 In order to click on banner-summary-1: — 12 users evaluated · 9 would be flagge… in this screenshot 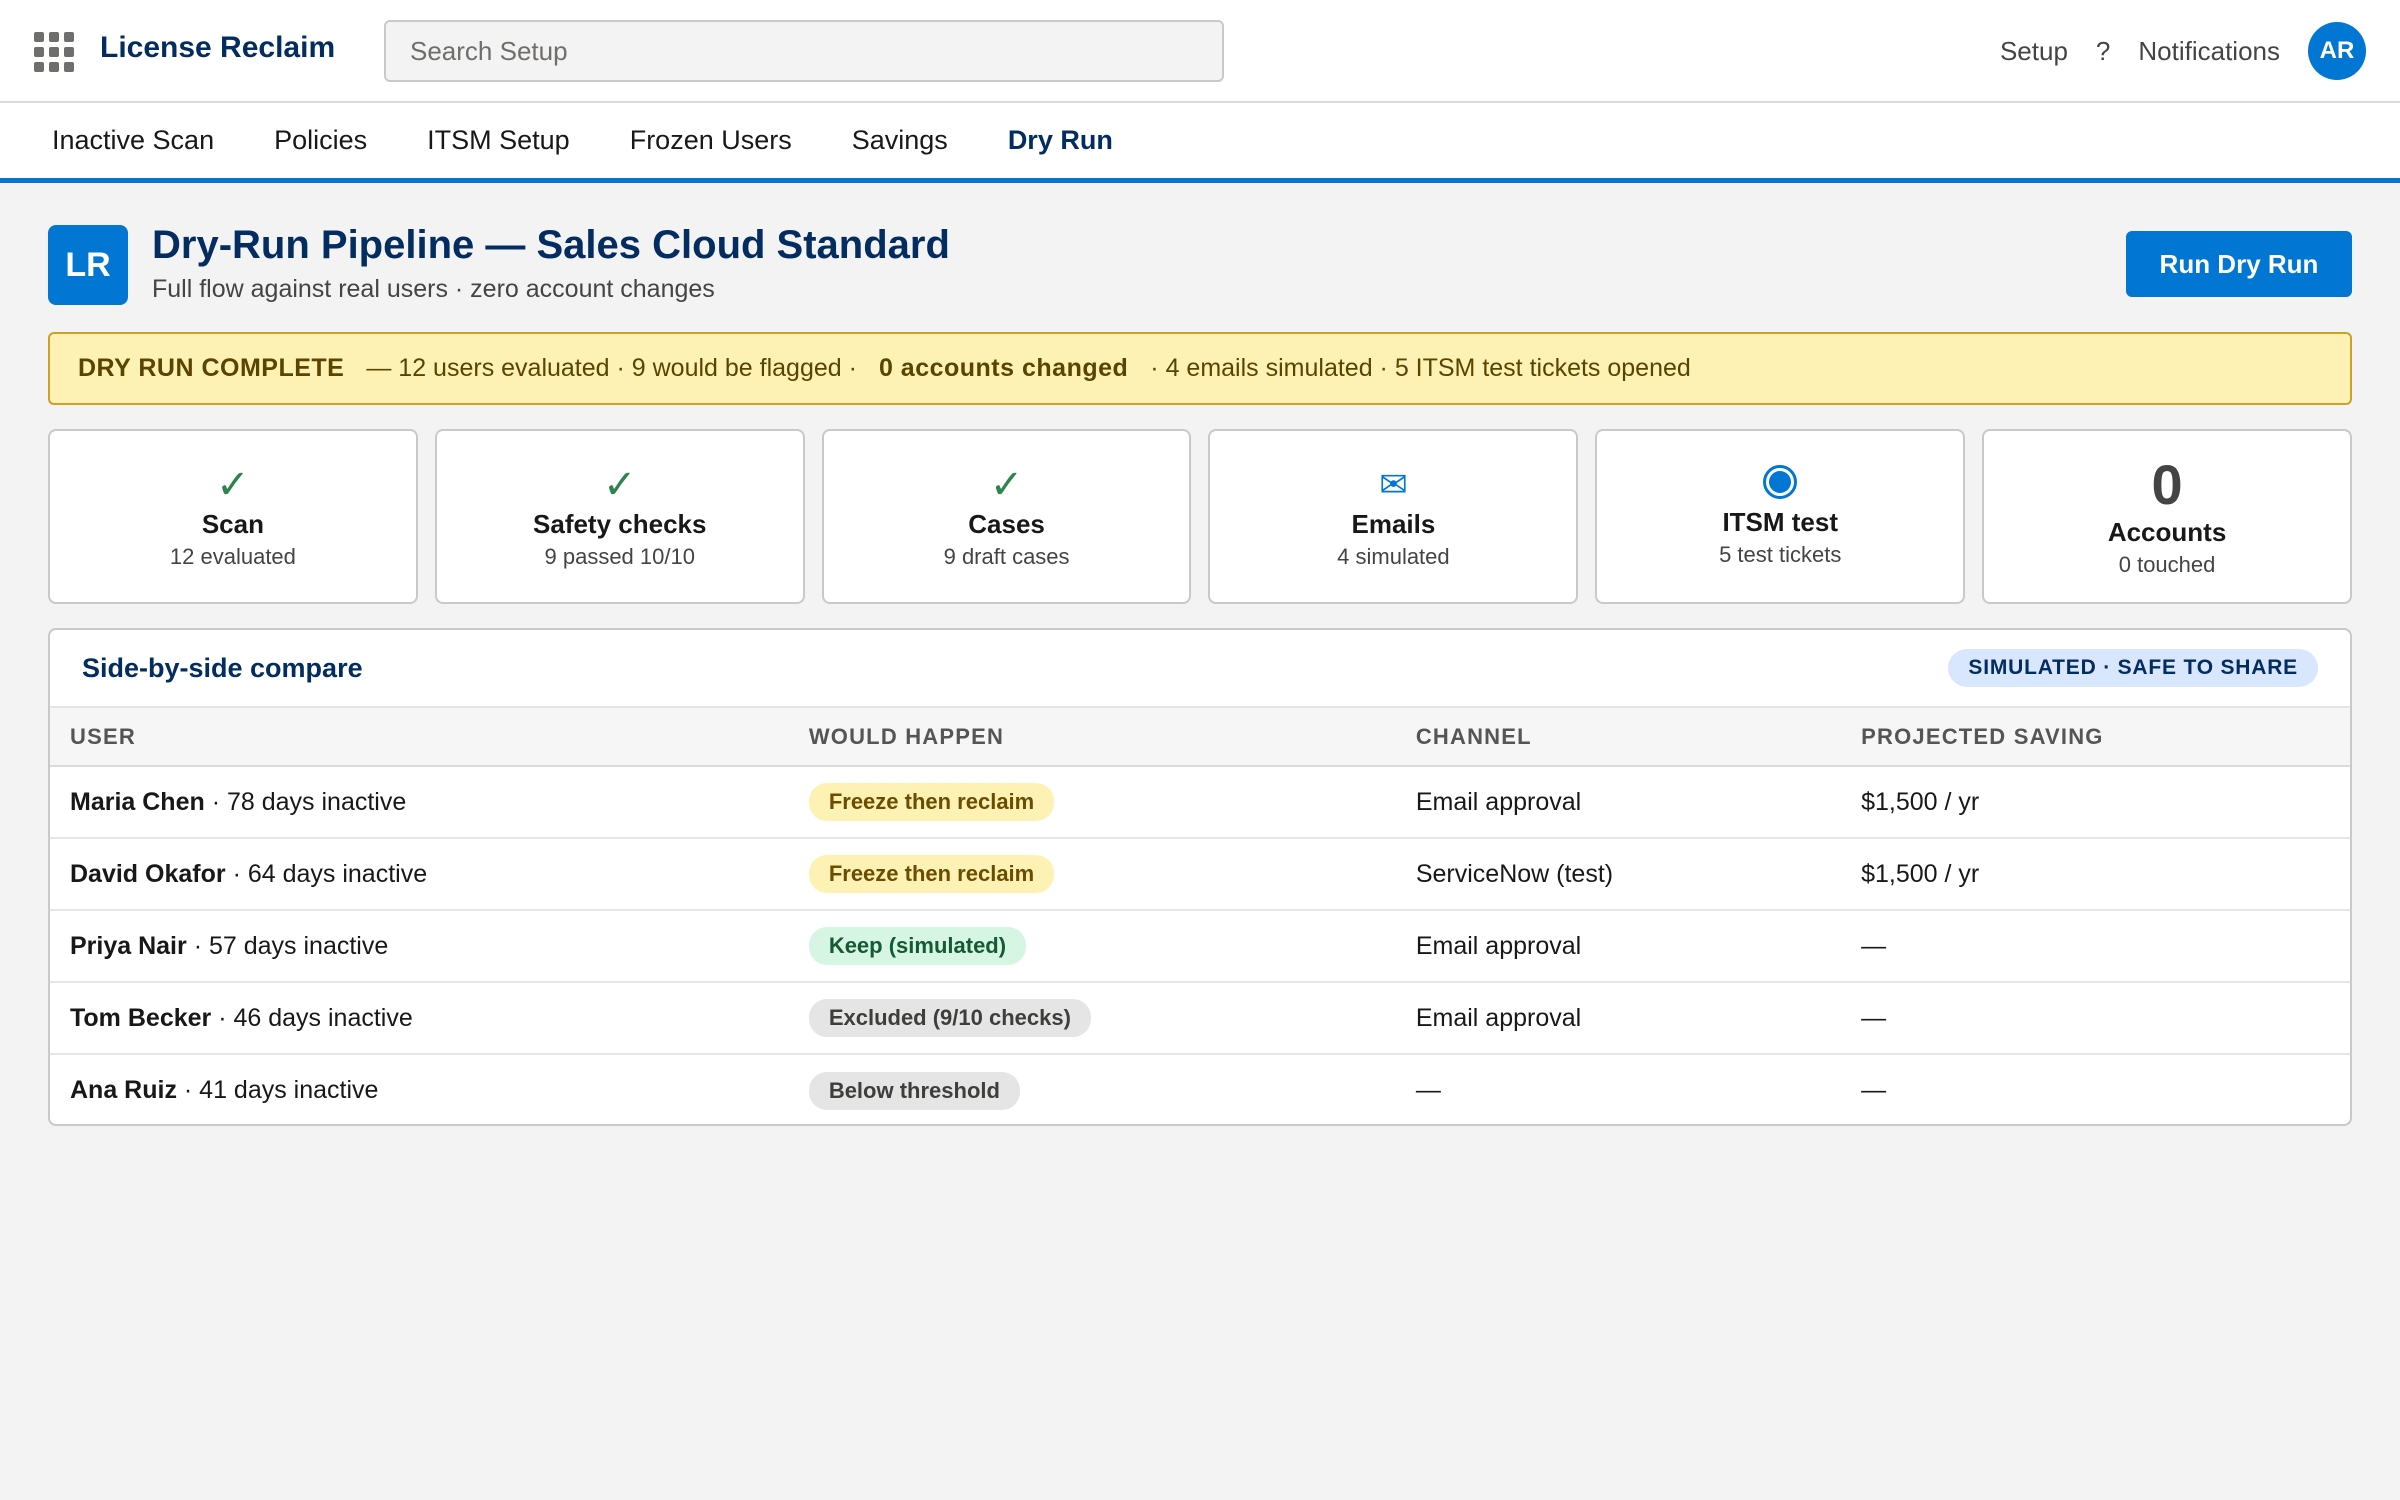, I will do `click(611, 368)`.